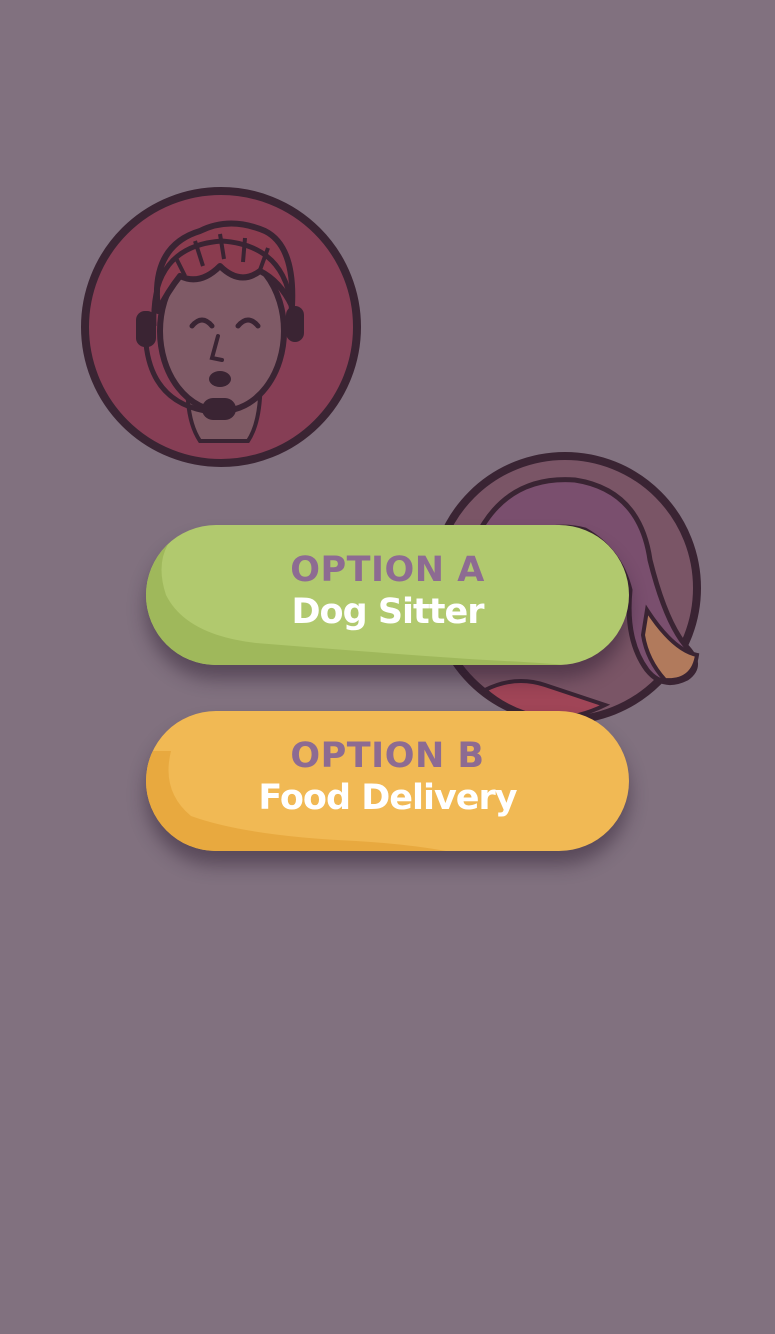 This screenshot has width=775, height=1334. What do you see at coordinates (387, 570) in the screenshot?
I see `option-a-label: OPTION A` at bounding box center [387, 570].